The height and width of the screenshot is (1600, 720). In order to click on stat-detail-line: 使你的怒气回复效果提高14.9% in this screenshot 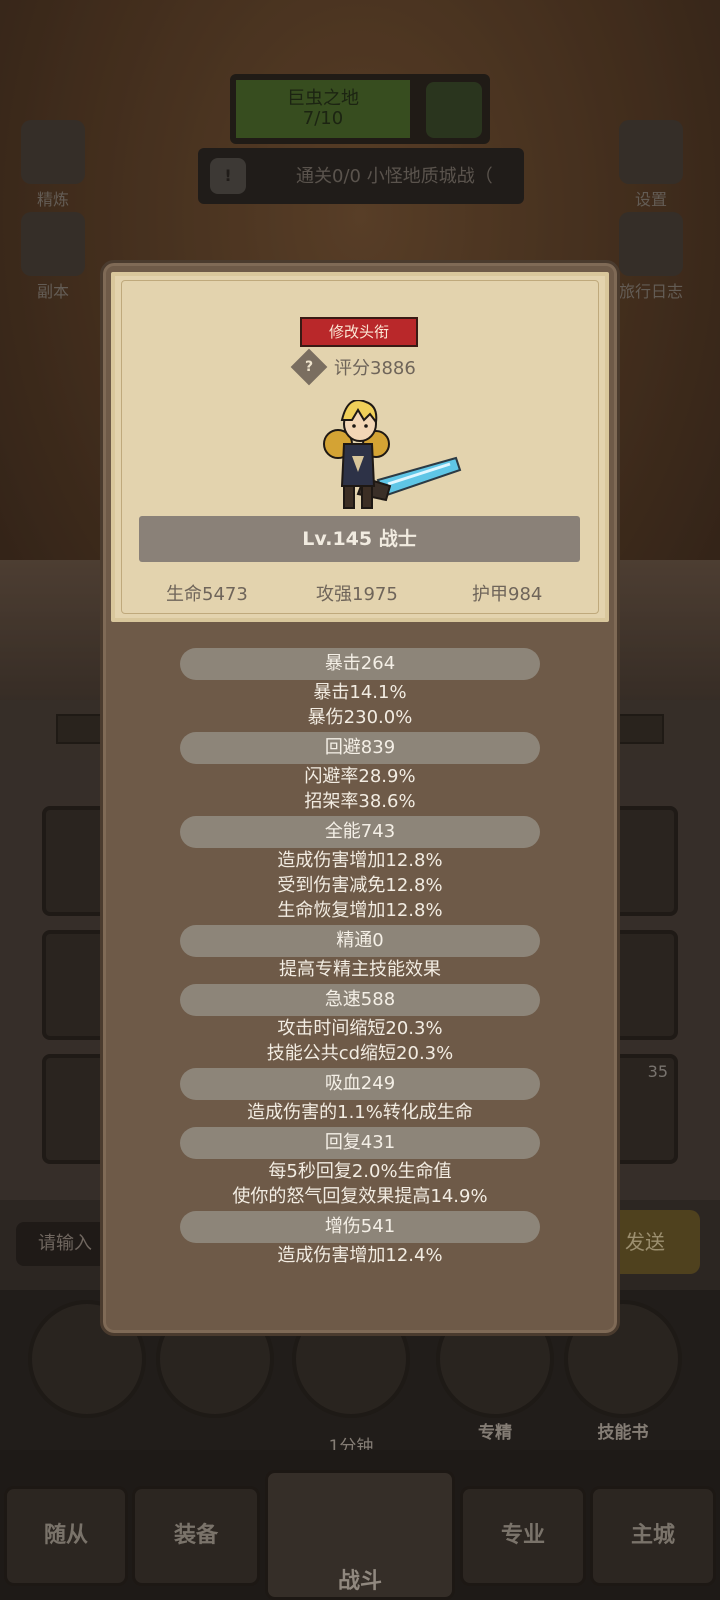, I will do `click(360, 1196)`.